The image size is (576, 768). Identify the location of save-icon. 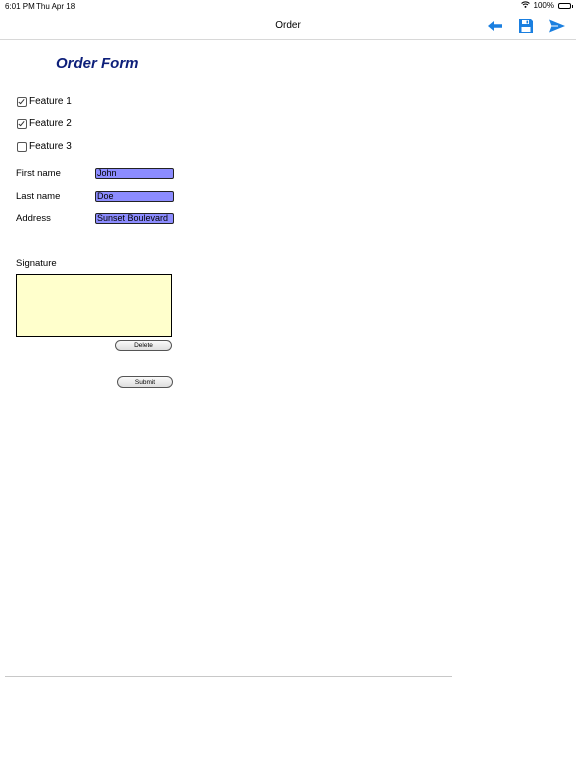
(526, 26).